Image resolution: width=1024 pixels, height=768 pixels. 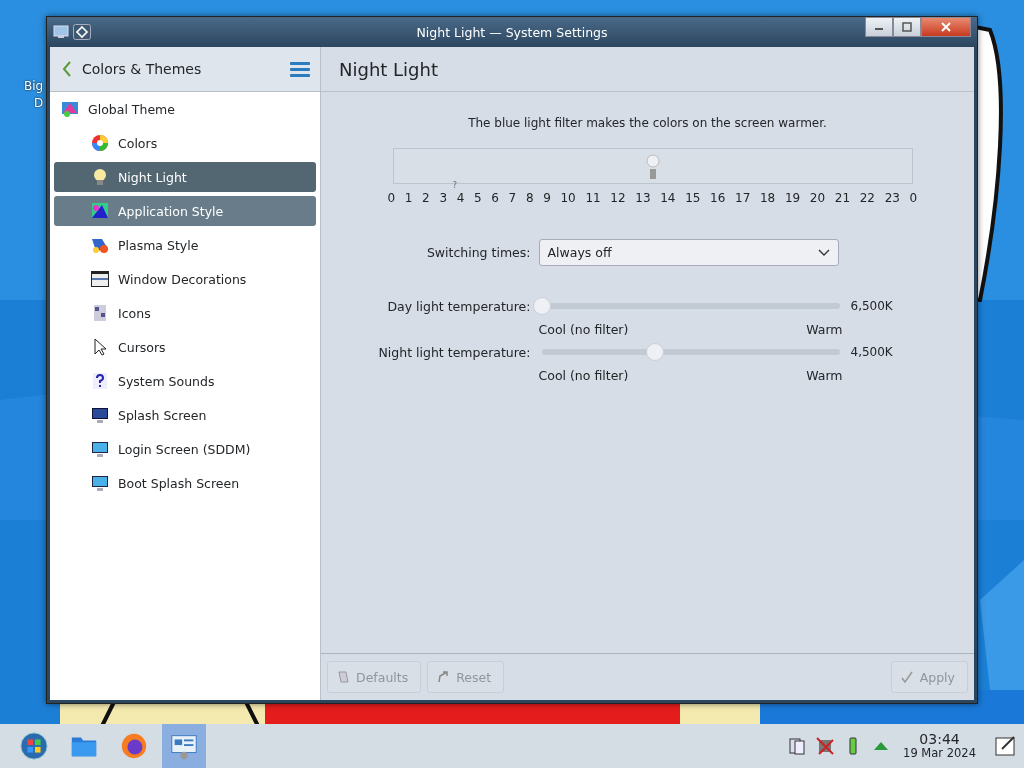 What do you see at coordinates (693, 198) in the screenshot?
I see `hour-label: 15` at bounding box center [693, 198].